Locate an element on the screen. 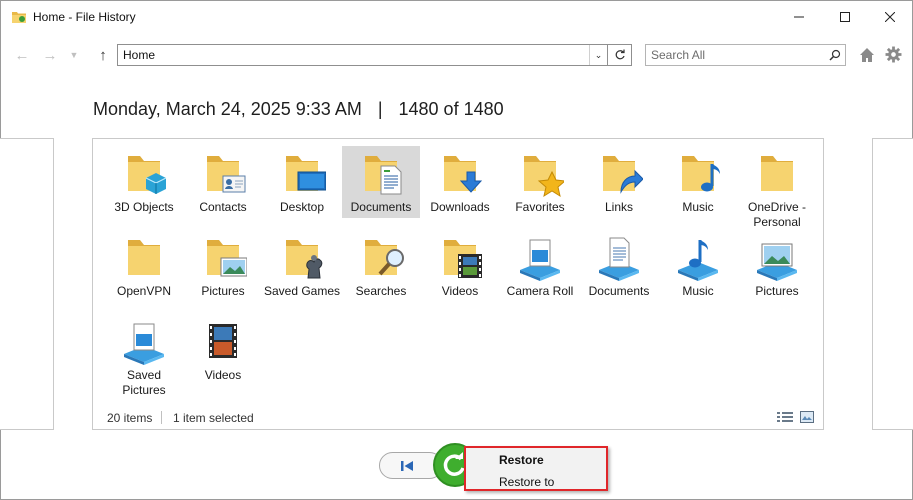  folder-documents-icon is located at coordinates (383, 175).